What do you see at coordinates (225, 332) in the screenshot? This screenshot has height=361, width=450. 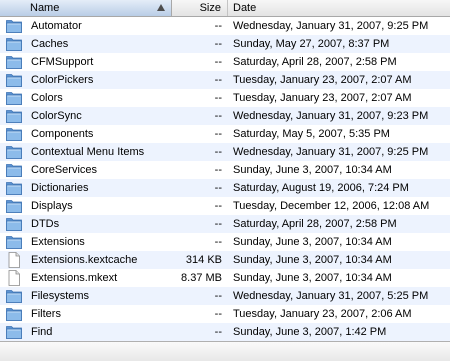 I see `list-item: Find -- Sunday, June 3, 2007, 1:42 PM` at bounding box center [225, 332].